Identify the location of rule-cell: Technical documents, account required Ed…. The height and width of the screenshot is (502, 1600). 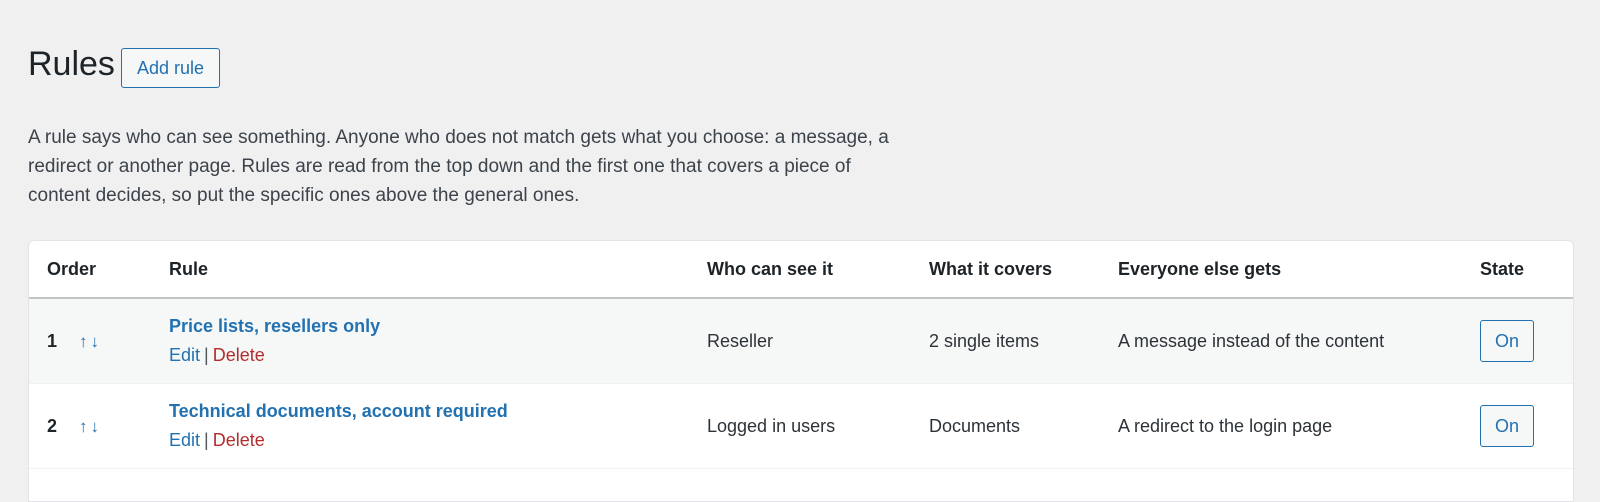
(438, 426).